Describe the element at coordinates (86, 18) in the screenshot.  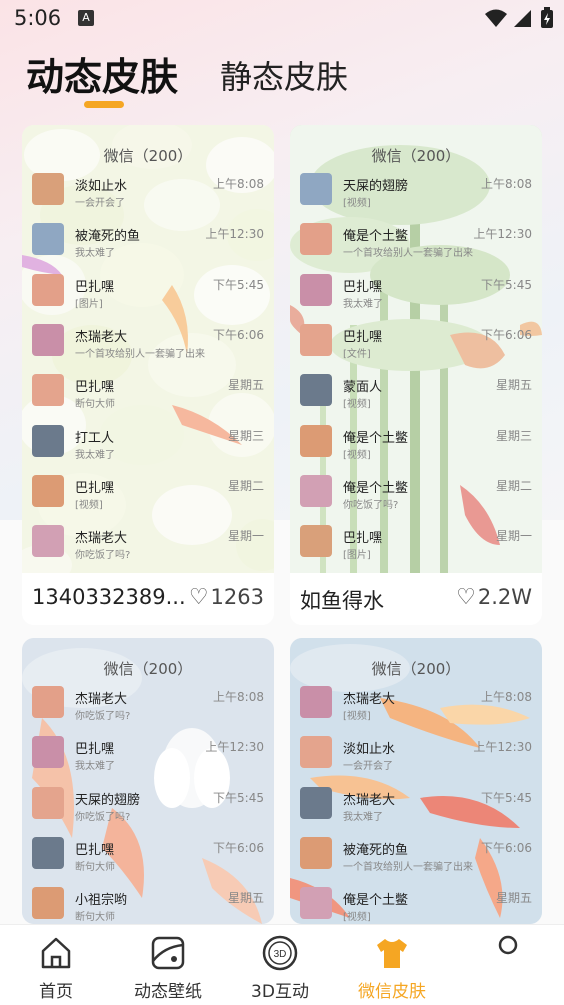
I see `notification-a-icon: A` at that location.